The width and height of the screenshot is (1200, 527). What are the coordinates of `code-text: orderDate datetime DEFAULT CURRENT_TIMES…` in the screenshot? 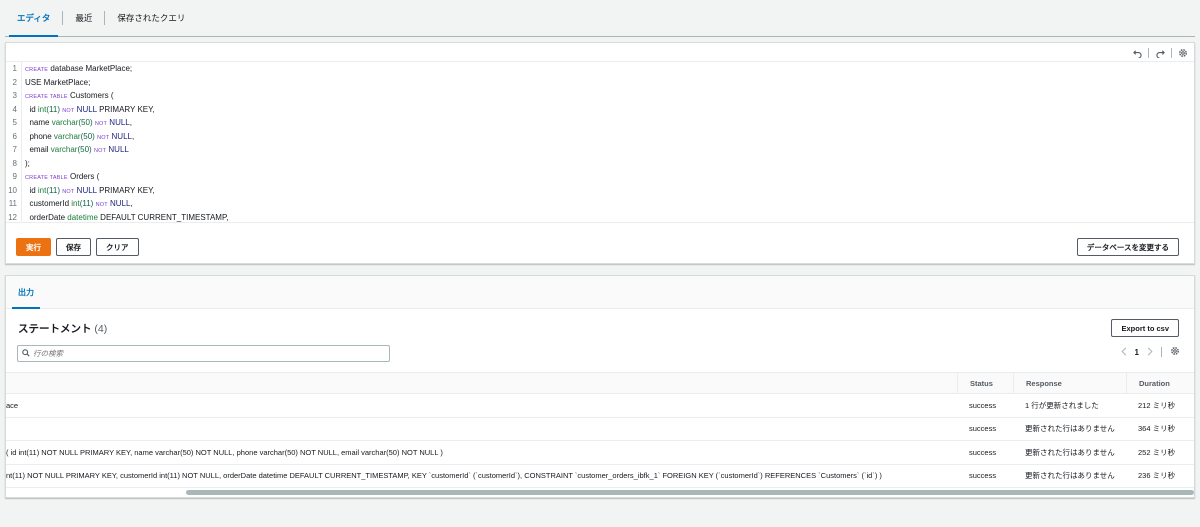 It's located at (125, 217).